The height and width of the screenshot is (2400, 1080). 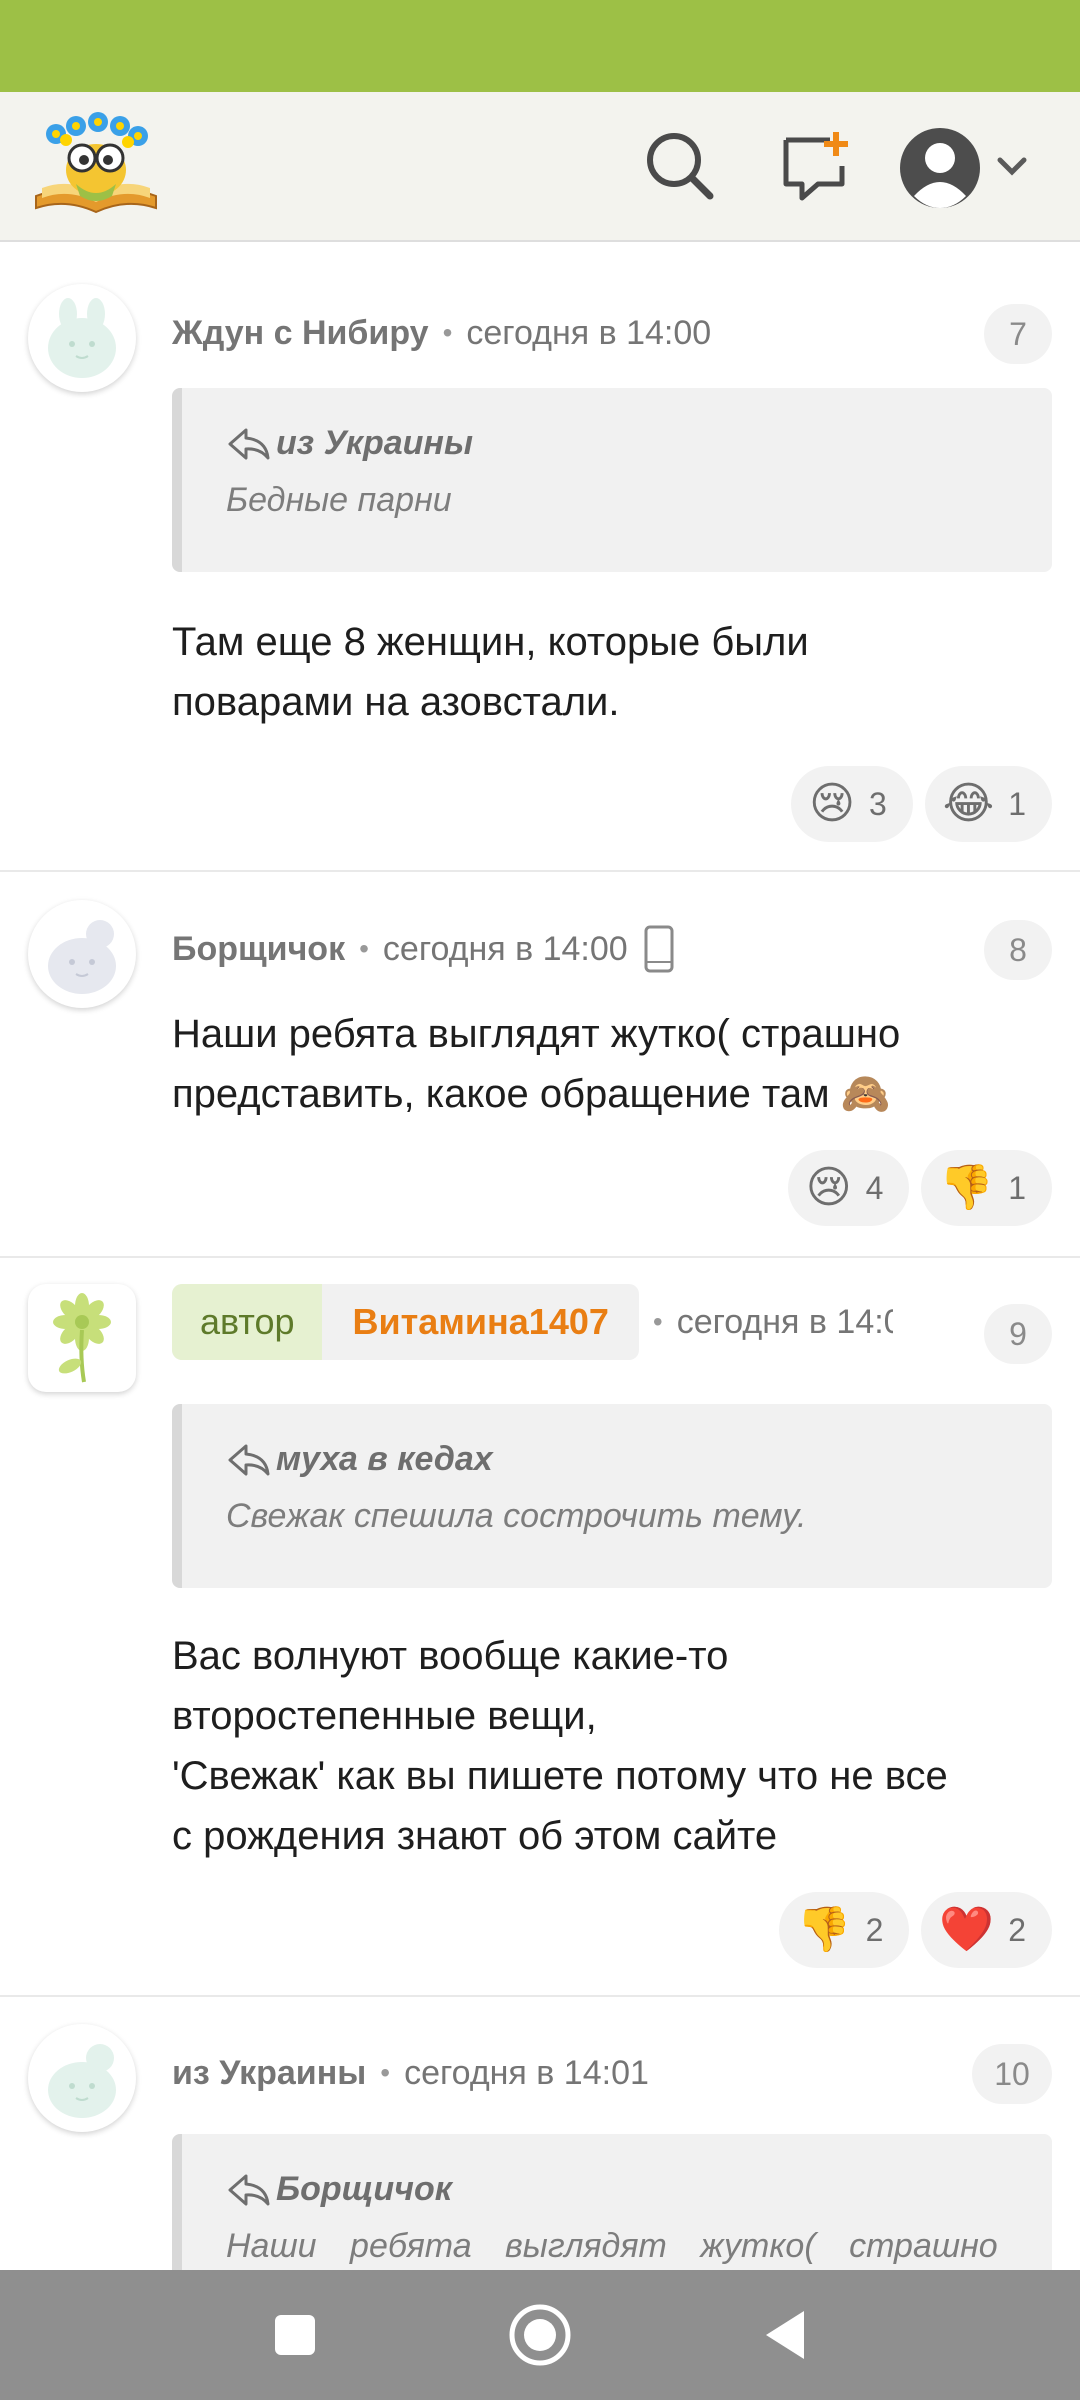 What do you see at coordinates (639, 443) in the screenshot?
I see `quote-header: из Украины` at bounding box center [639, 443].